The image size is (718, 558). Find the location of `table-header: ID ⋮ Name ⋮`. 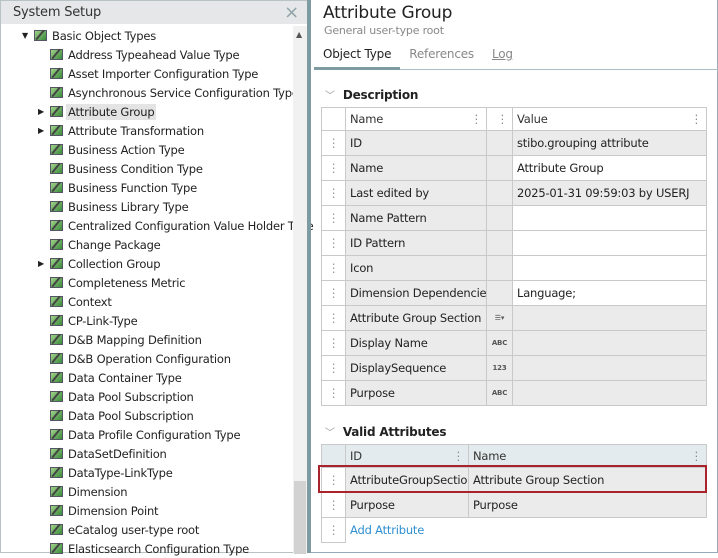

table-header: ID ⋮ Name ⋮ is located at coordinates (514, 456).